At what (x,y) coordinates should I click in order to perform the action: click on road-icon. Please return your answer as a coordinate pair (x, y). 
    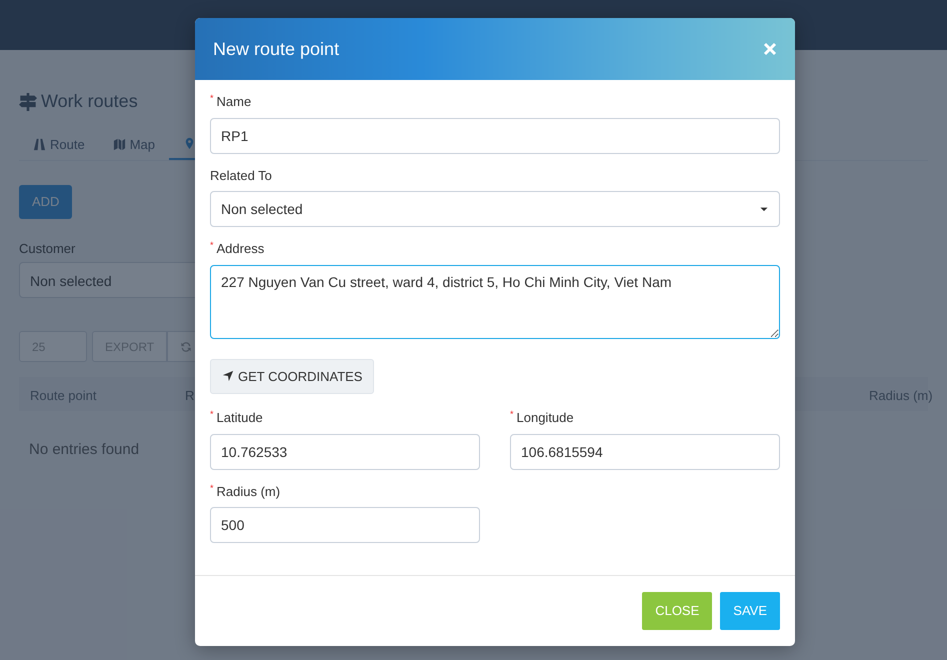
    Looking at the image, I should click on (39, 144).